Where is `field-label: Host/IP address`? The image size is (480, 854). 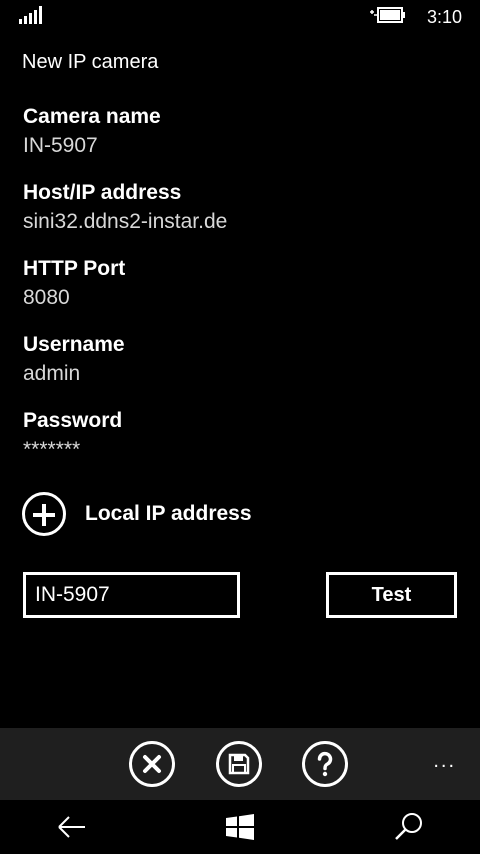
field-label: Host/IP address is located at coordinates (102, 192).